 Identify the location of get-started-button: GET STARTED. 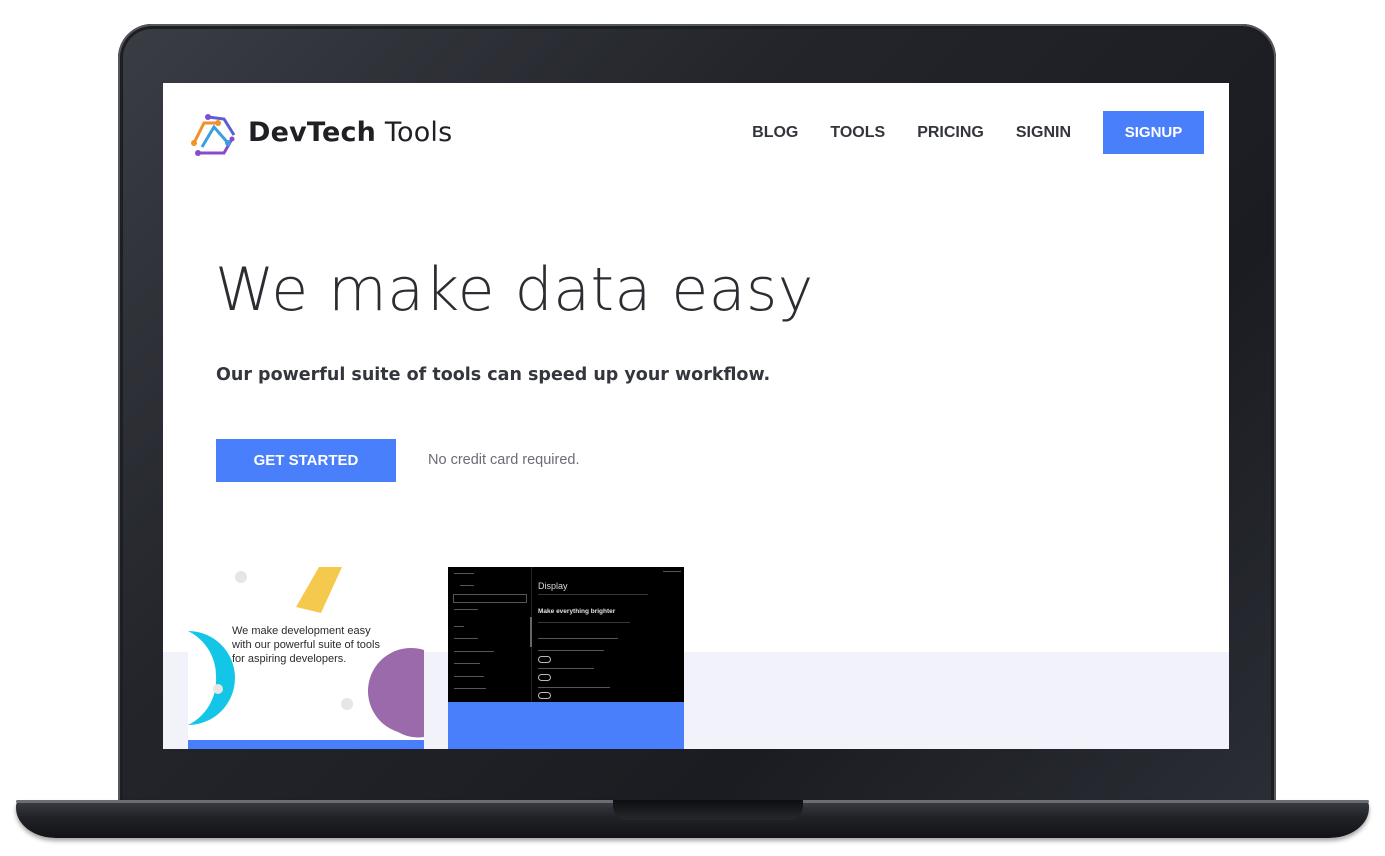
(306, 460).